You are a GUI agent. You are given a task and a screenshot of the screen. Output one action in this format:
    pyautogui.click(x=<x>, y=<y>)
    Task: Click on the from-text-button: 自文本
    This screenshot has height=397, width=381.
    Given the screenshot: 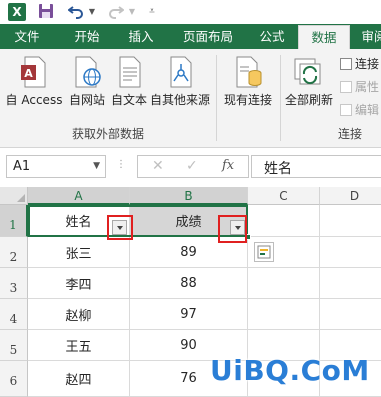 What is the action you would take?
    pyautogui.click(x=129, y=81)
    